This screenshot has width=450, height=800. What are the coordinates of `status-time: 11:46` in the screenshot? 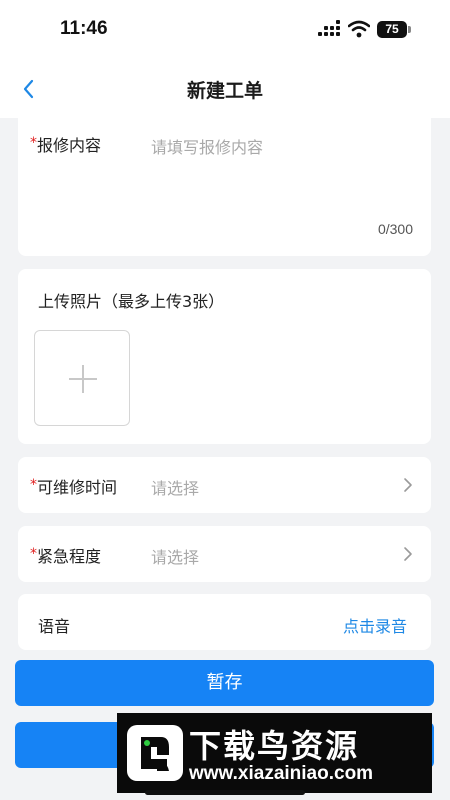 It's located at (84, 28).